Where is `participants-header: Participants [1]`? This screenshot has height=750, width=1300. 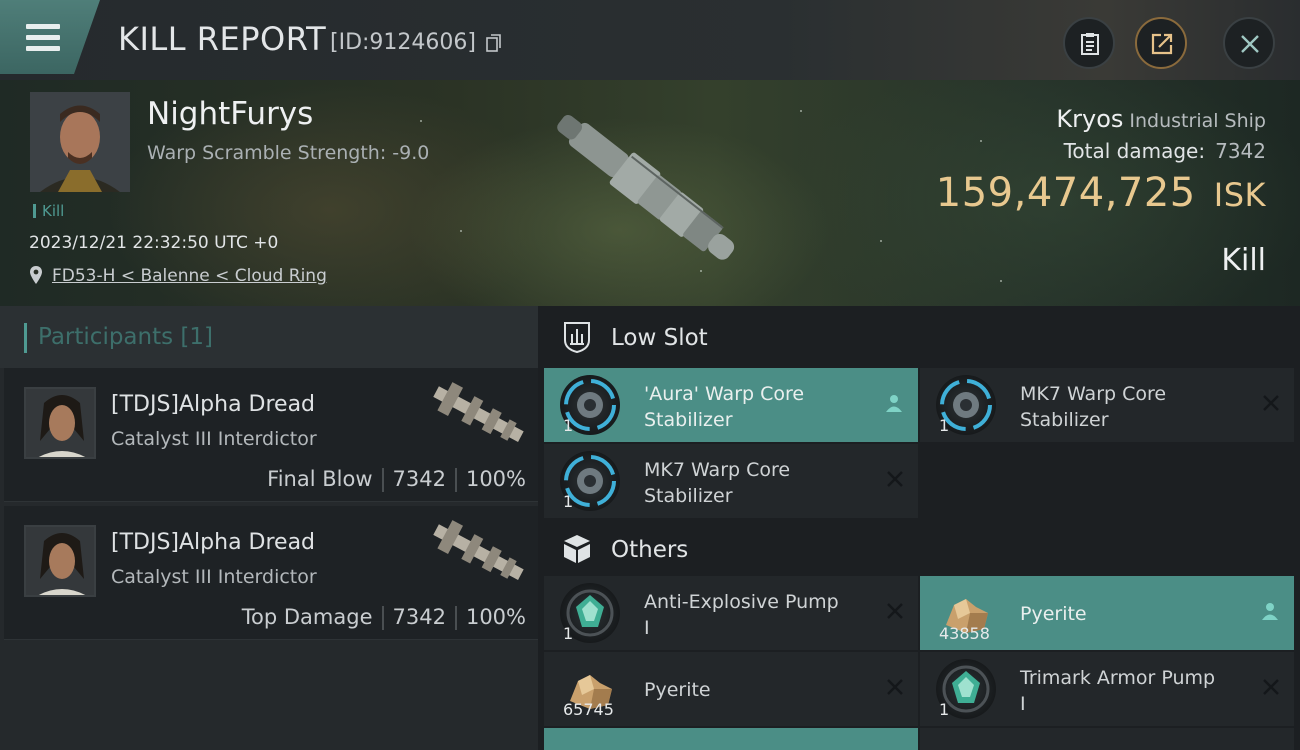
participants-header: Participants [1] is located at coordinates (269, 337).